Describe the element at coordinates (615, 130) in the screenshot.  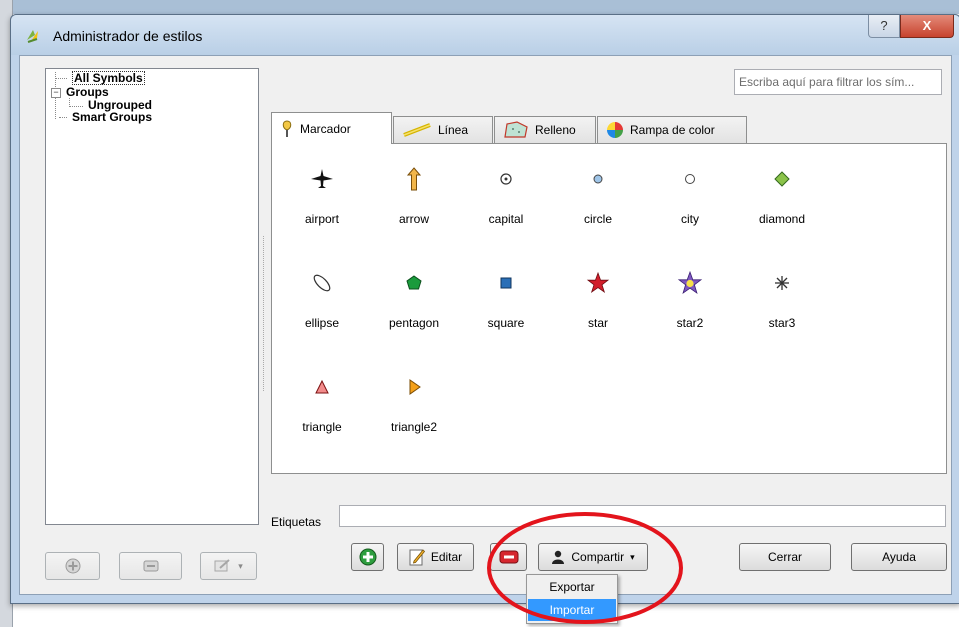
I see `color-ramp-icon` at that location.